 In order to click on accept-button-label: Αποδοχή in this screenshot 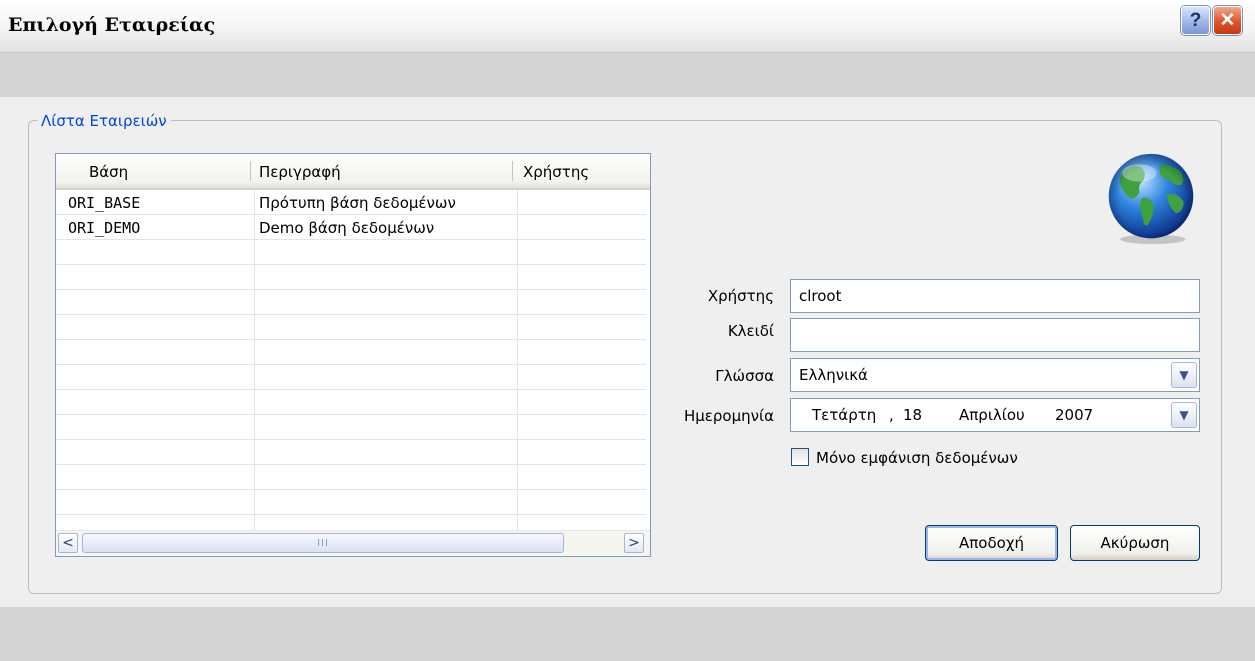, I will do `click(991, 543)`.